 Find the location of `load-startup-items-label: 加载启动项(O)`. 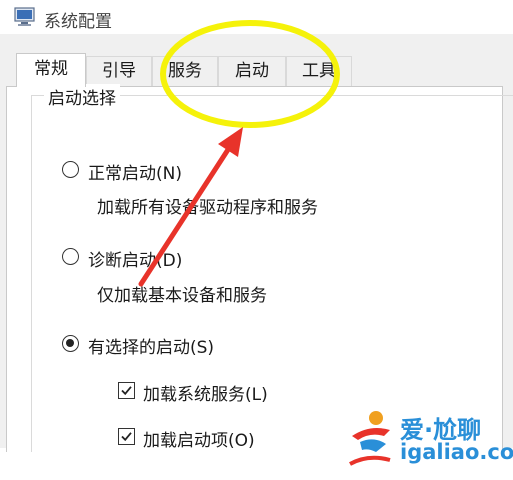

load-startup-items-label: 加载启动项(O) is located at coordinates (199, 438).